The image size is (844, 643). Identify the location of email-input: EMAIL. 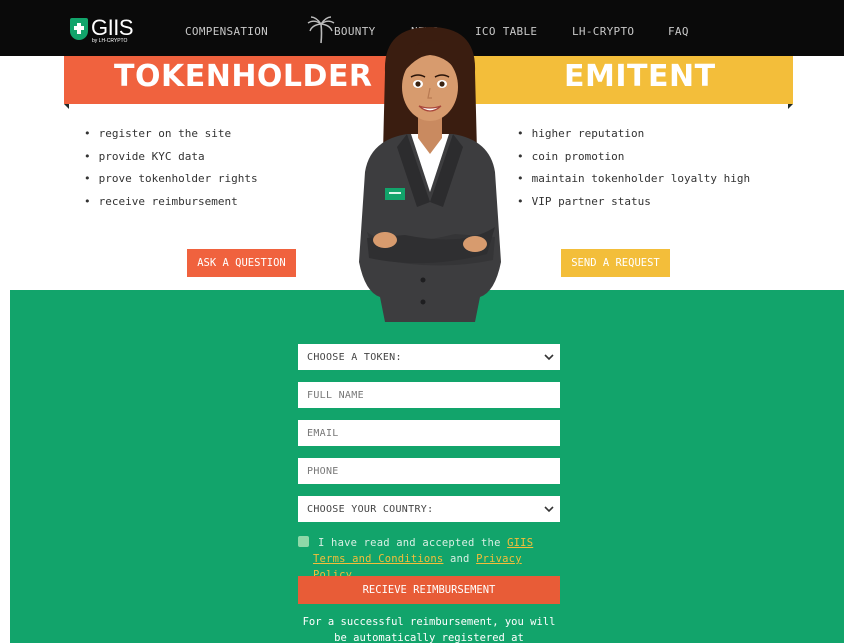
(429, 433).